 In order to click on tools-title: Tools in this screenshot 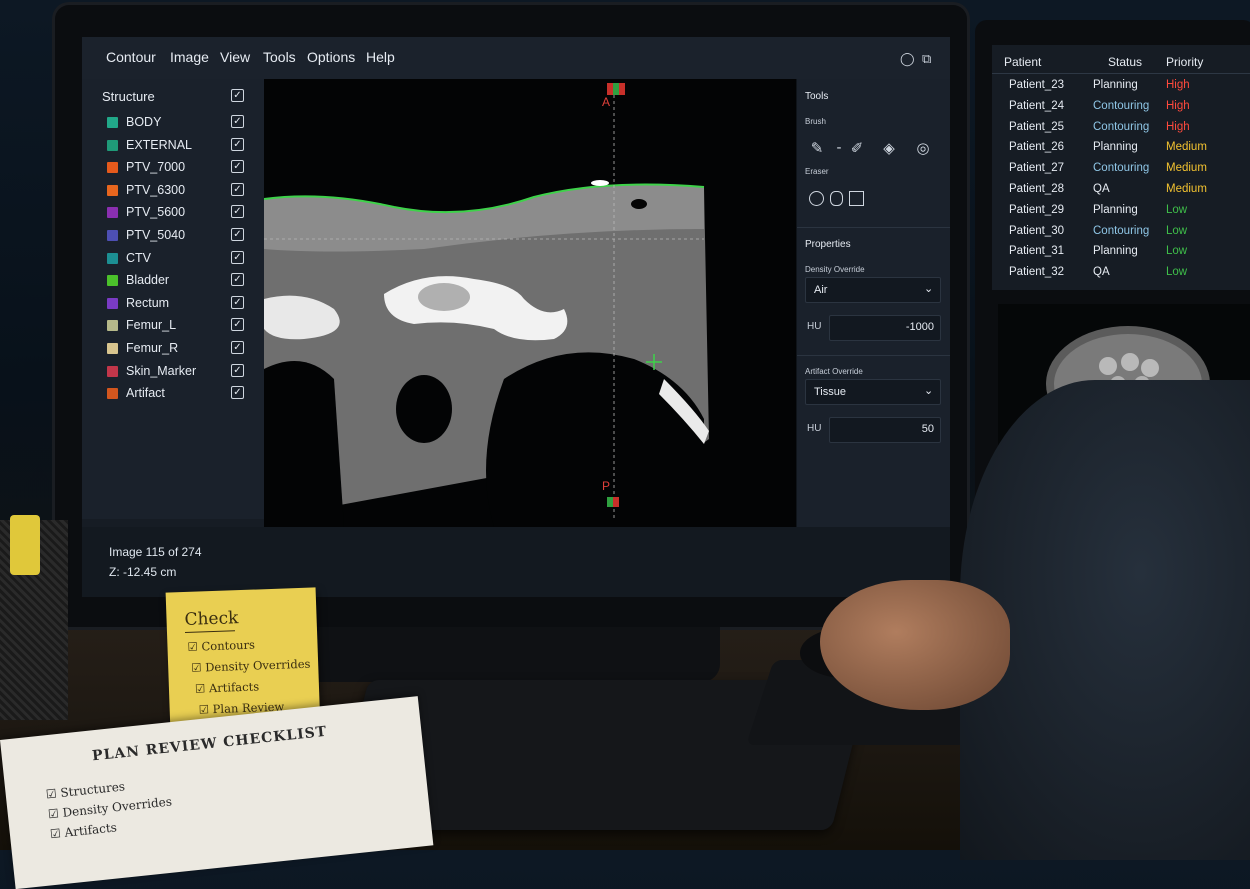, I will do `click(817, 96)`.